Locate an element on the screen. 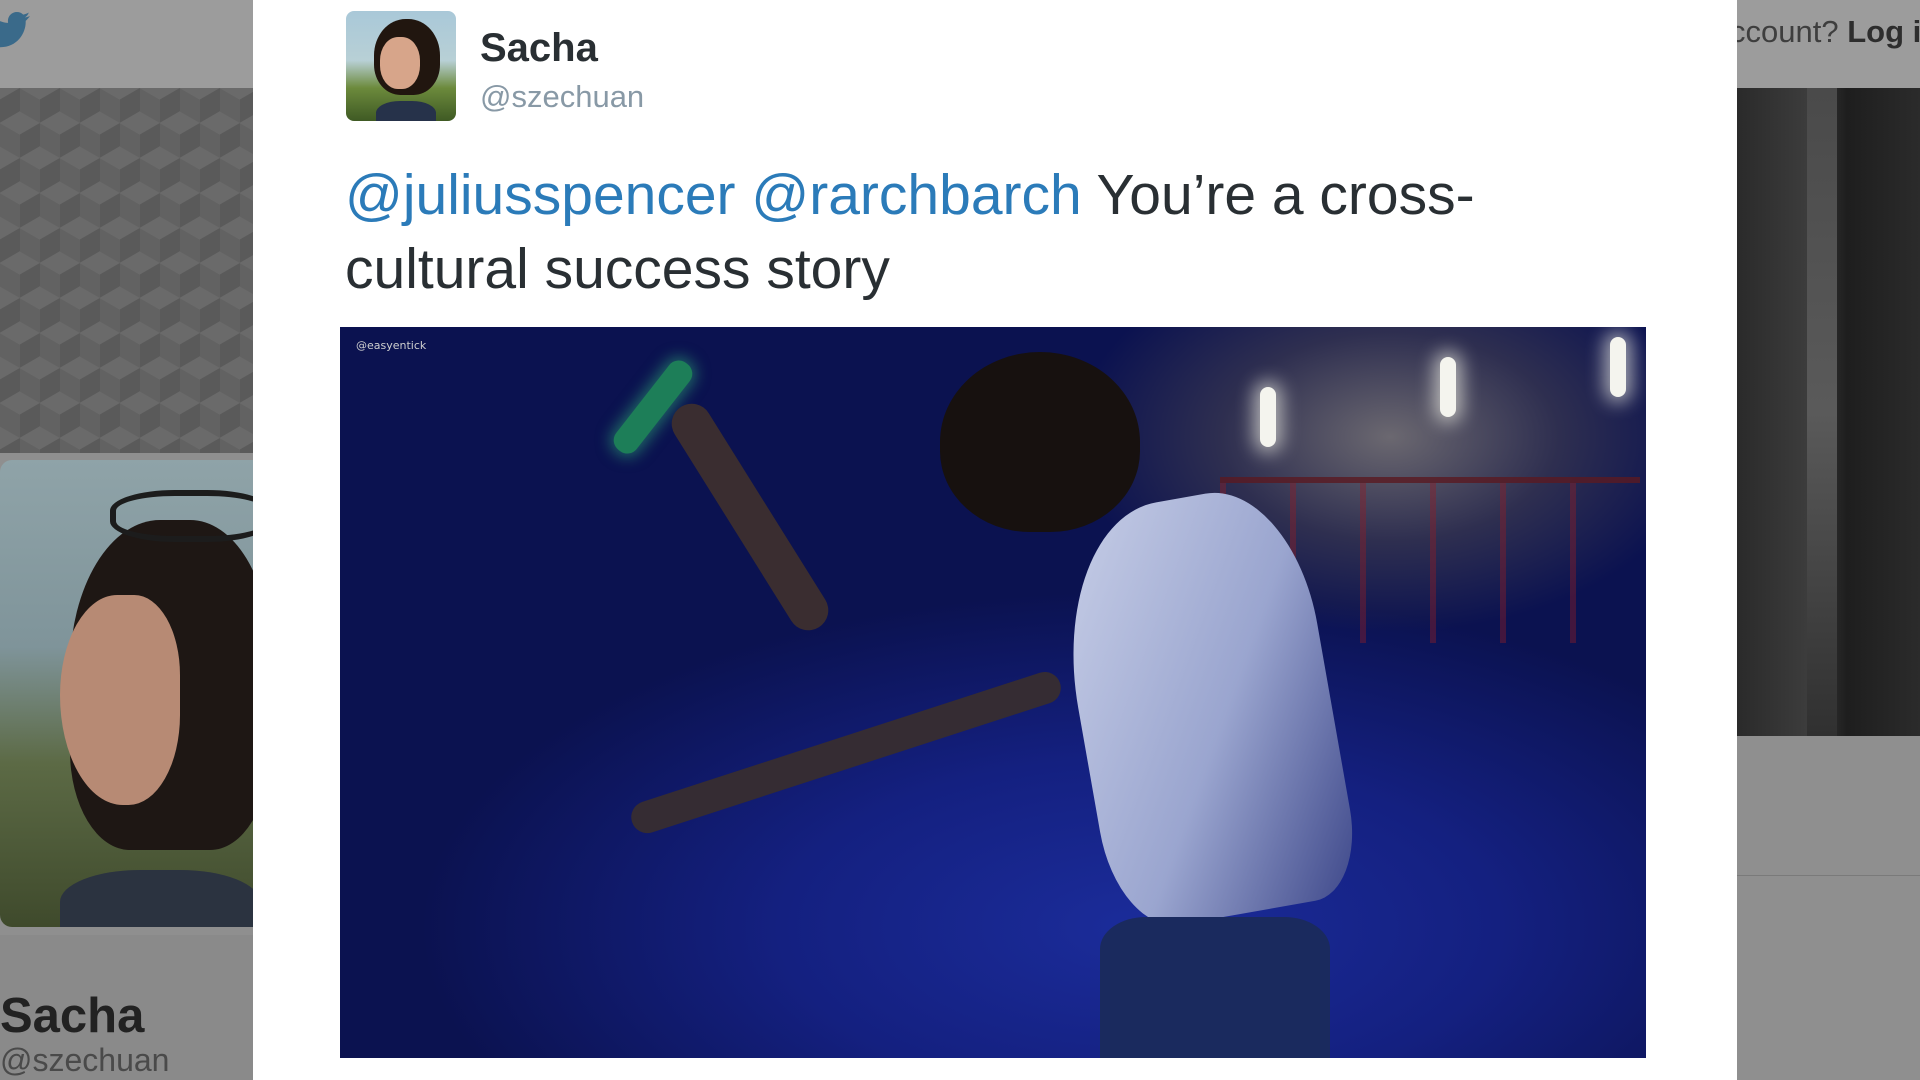 The image size is (1920, 1080). background-profile-handle: @szechuan is located at coordinates (85, 1060).